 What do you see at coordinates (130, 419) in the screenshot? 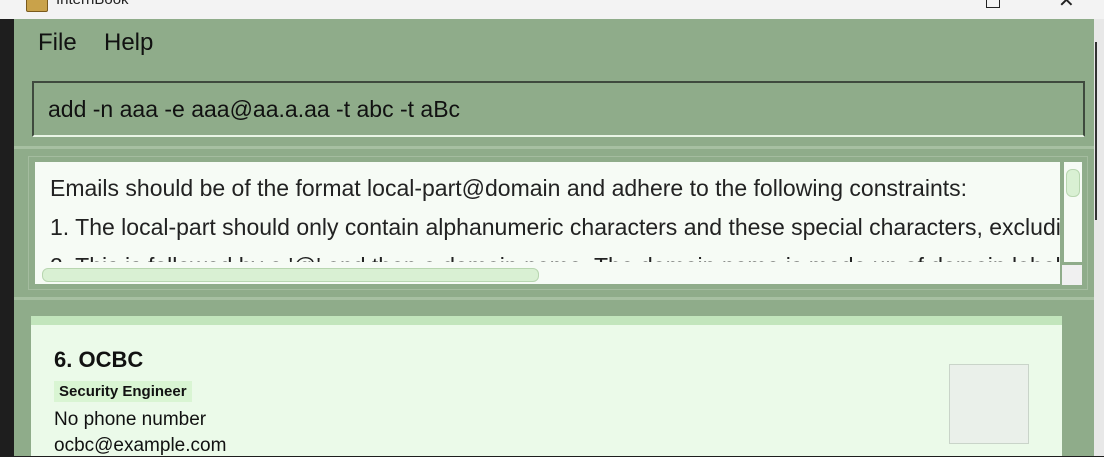
I see `card-phone: No phone number` at bounding box center [130, 419].